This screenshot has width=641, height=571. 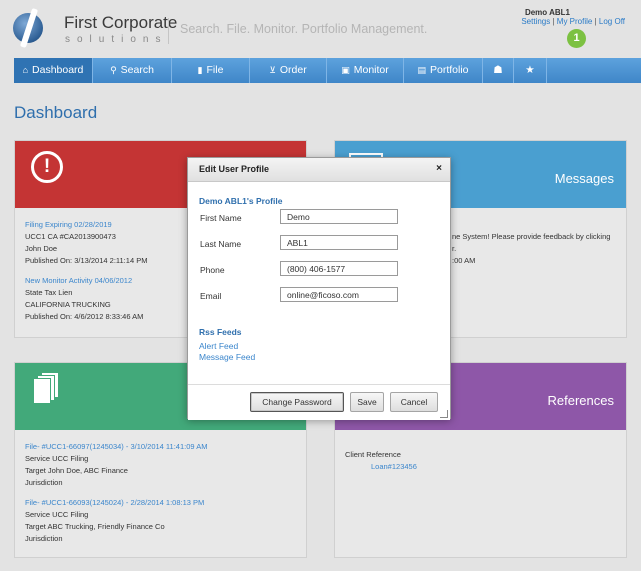 I want to click on nav-label: Search, so click(x=137, y=70).